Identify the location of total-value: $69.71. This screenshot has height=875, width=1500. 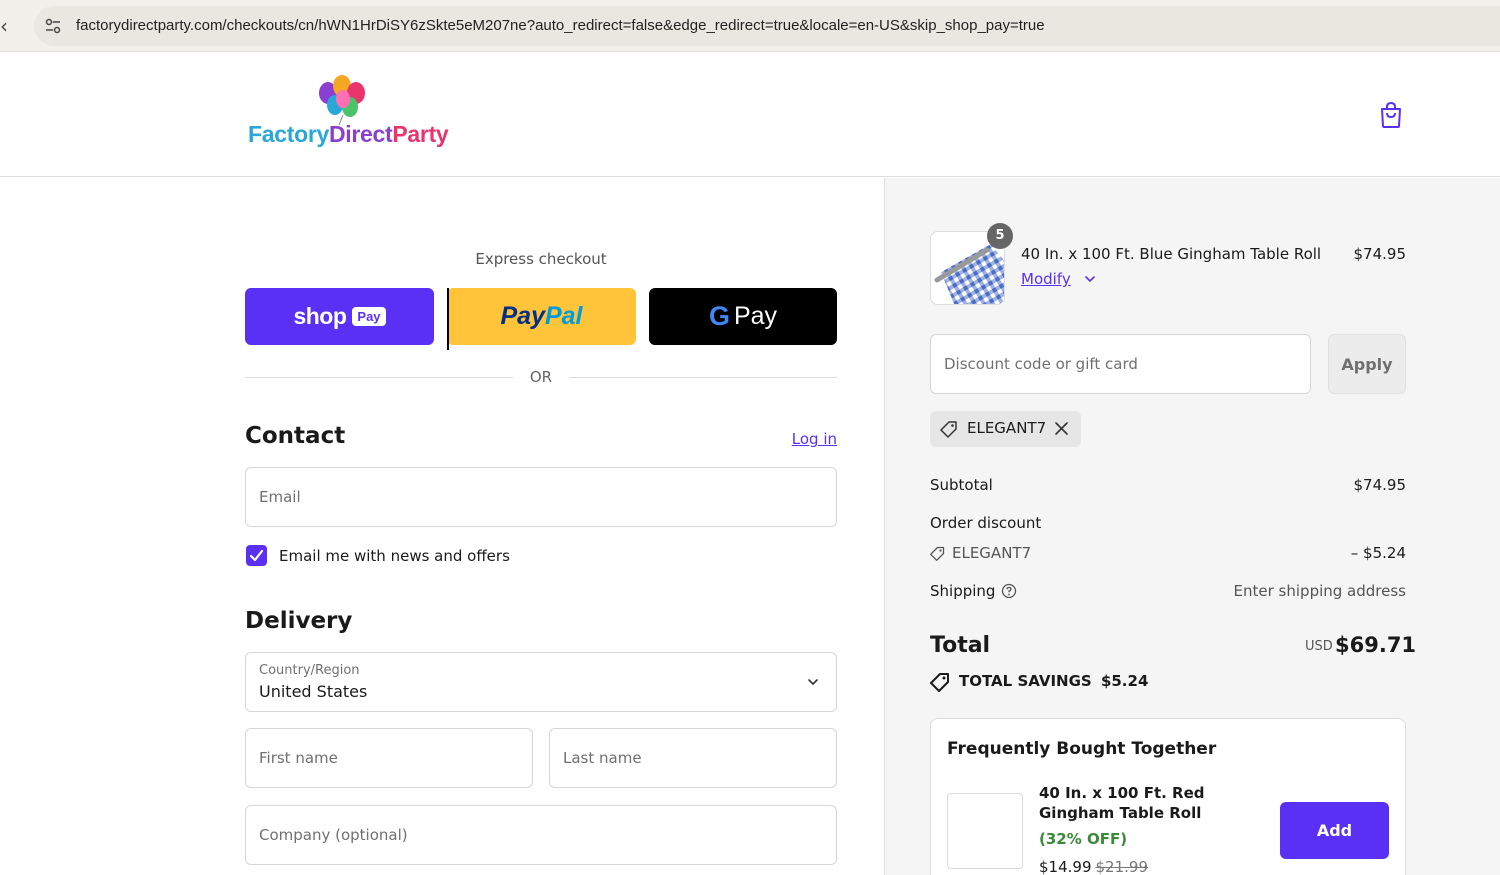
(1376, 645).